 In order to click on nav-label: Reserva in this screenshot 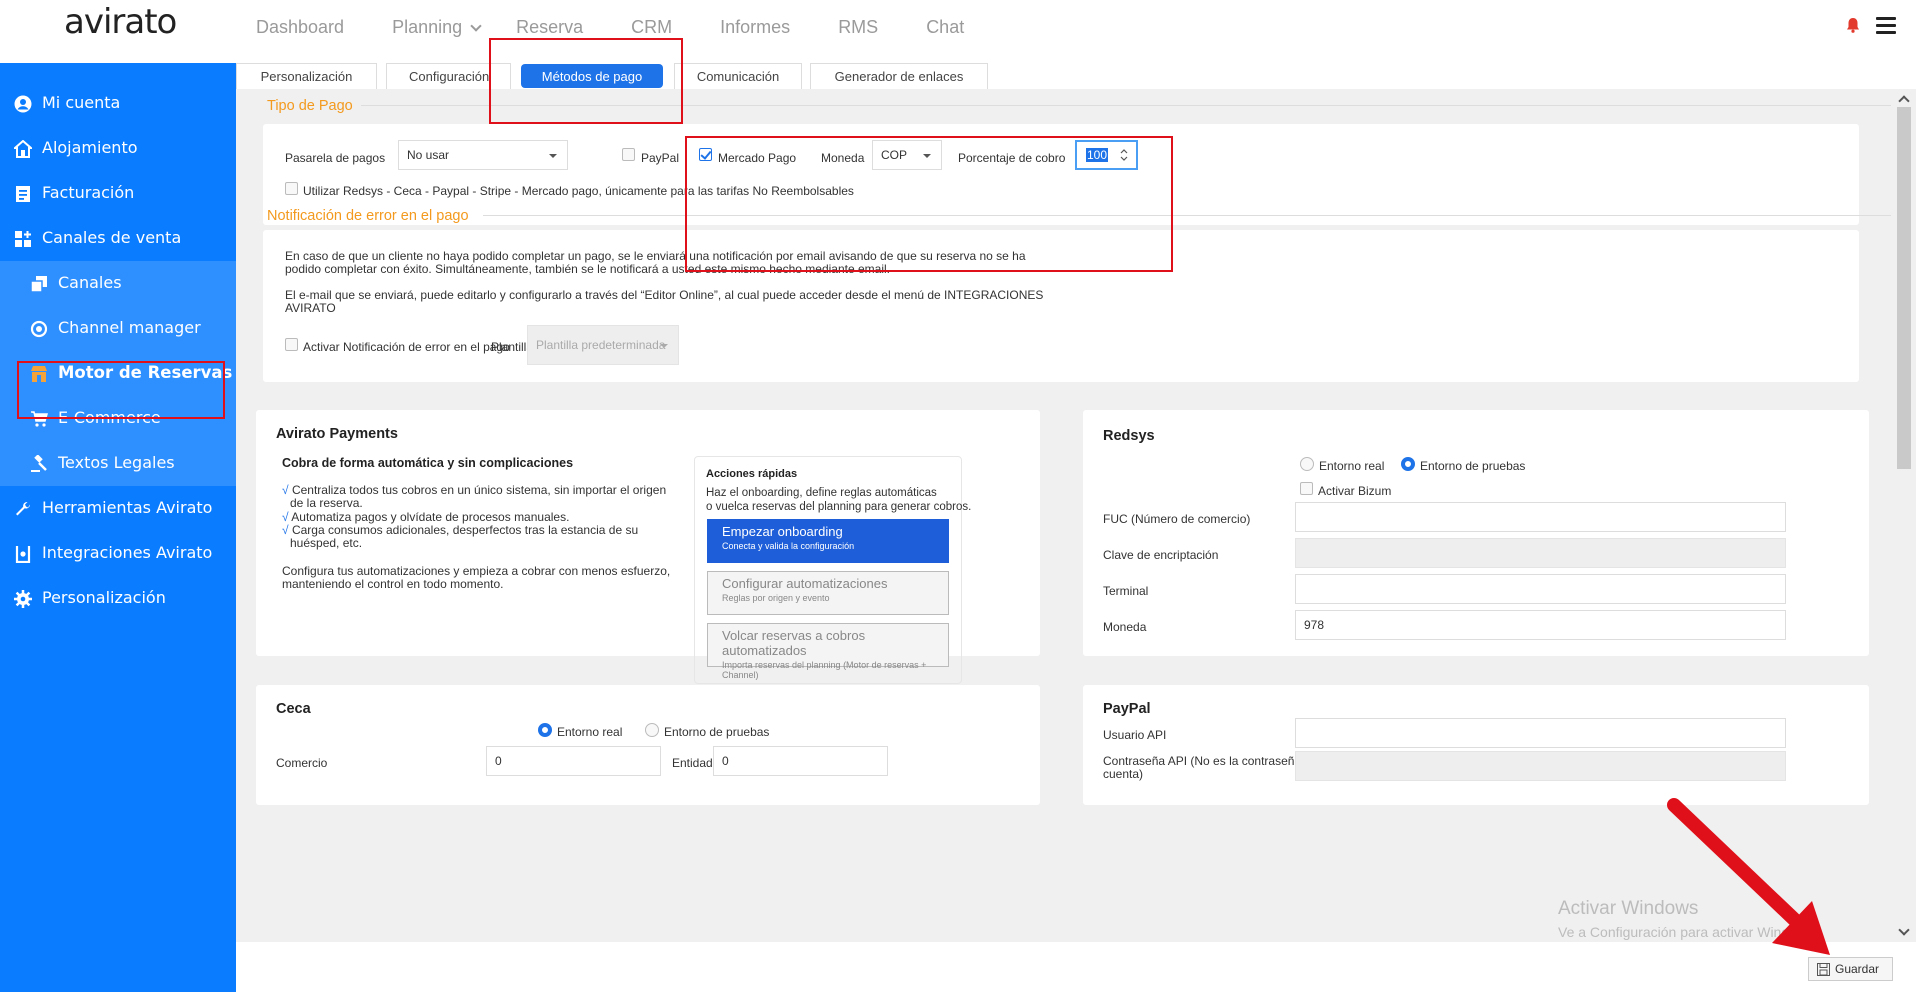, I will do `click(550, 27)`.